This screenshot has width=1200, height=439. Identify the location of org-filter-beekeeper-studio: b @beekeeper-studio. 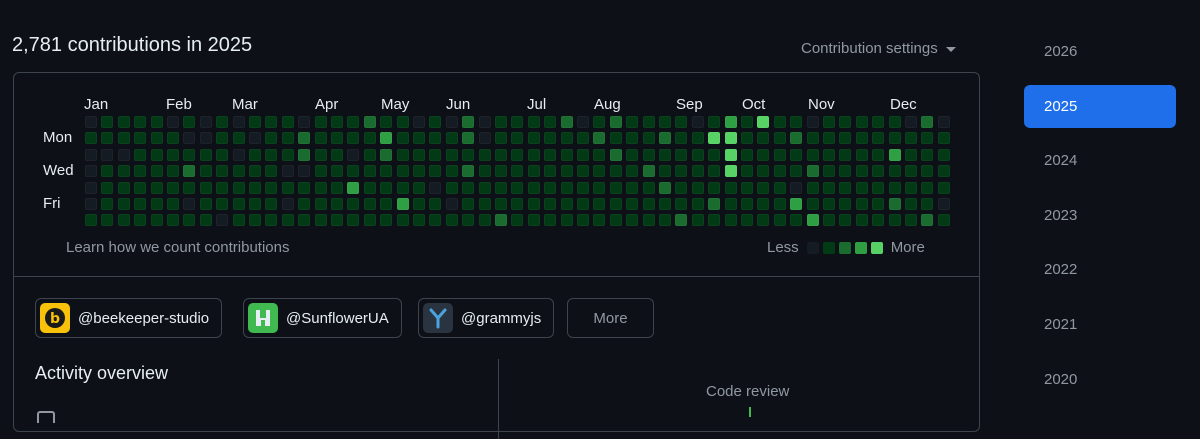
(129, 318).